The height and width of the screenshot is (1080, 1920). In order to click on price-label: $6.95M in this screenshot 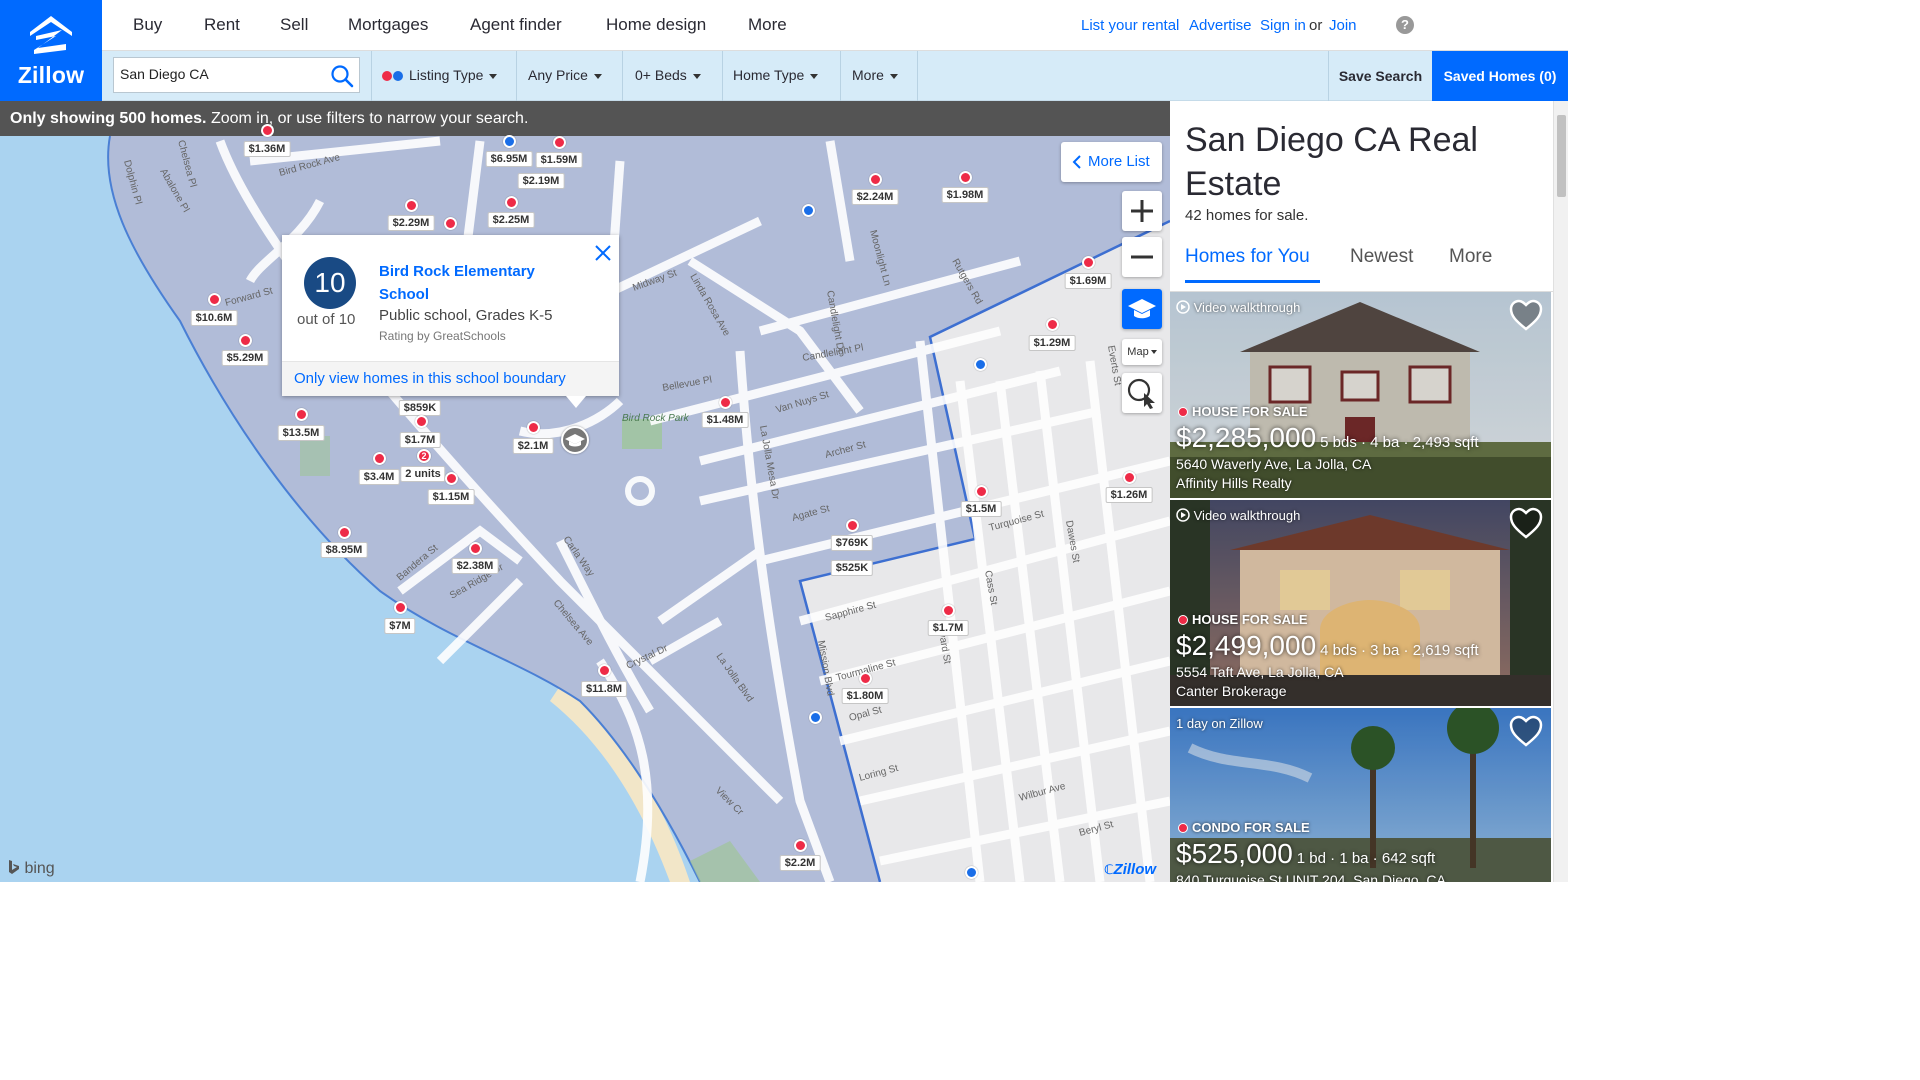, I will do `click(509, 159)`.